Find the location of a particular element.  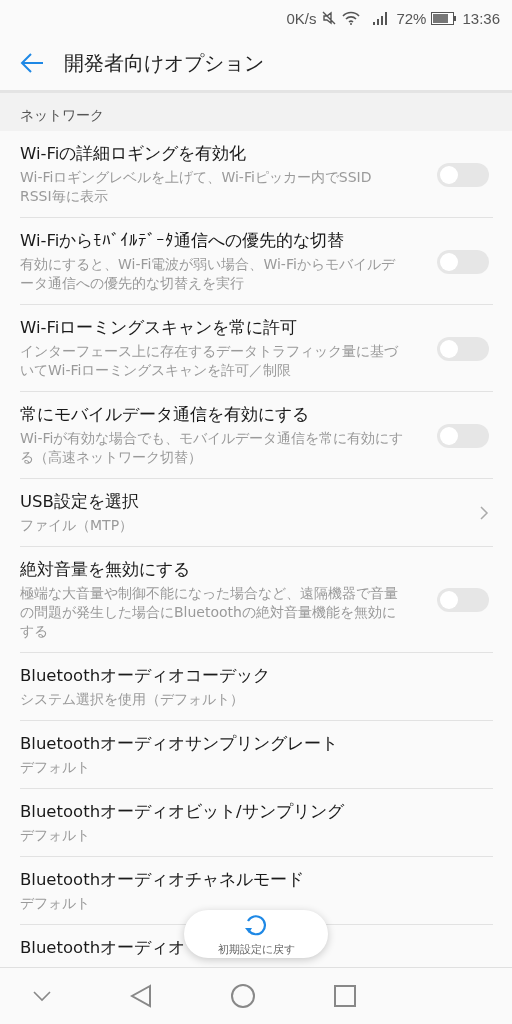

item-title: USB設定を選択 is located at coordinates (79, 502).